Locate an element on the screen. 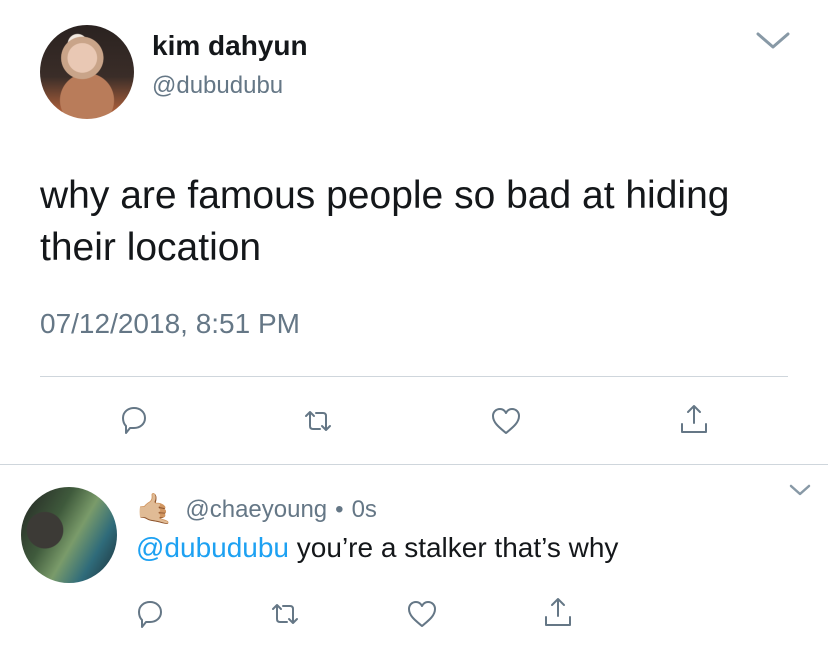 The height and width of the screenshot is (654, 828). reply-avatar is located at coordinates (69, 535).